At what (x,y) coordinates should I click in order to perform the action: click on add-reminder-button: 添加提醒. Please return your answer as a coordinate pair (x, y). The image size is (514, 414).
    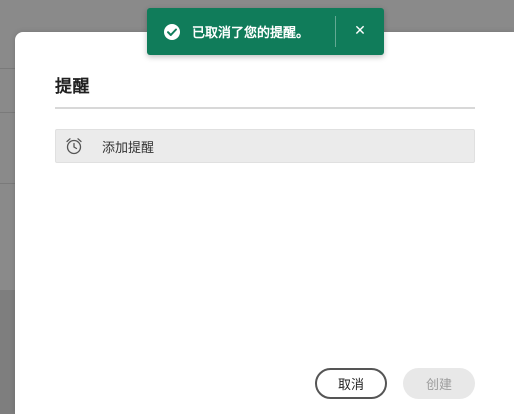
    Looking at the image, I should click on (265, 146).